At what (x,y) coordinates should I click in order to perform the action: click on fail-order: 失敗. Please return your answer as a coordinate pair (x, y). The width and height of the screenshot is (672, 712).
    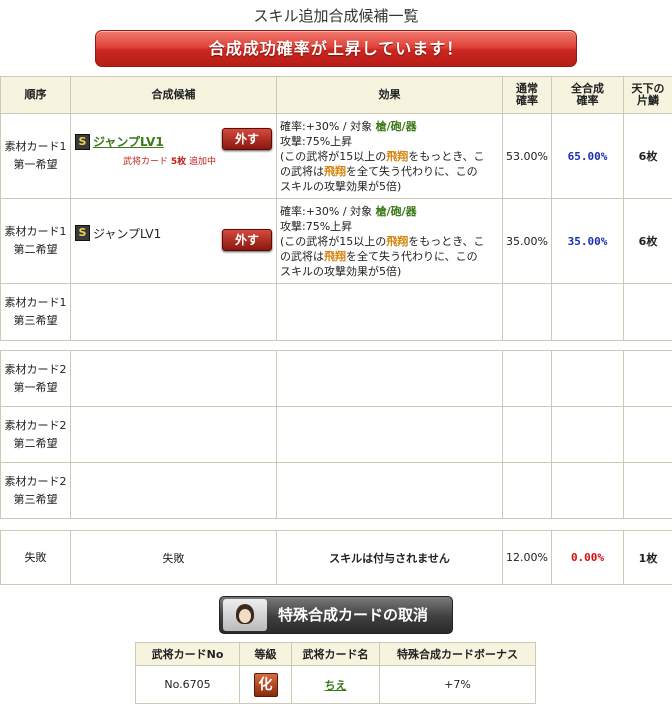
    Looking at the image, I should click on (35, 557).